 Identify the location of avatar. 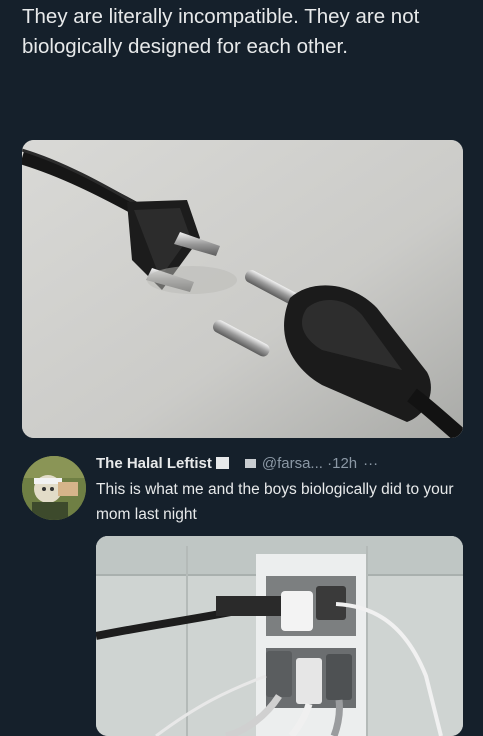
(54, 488).